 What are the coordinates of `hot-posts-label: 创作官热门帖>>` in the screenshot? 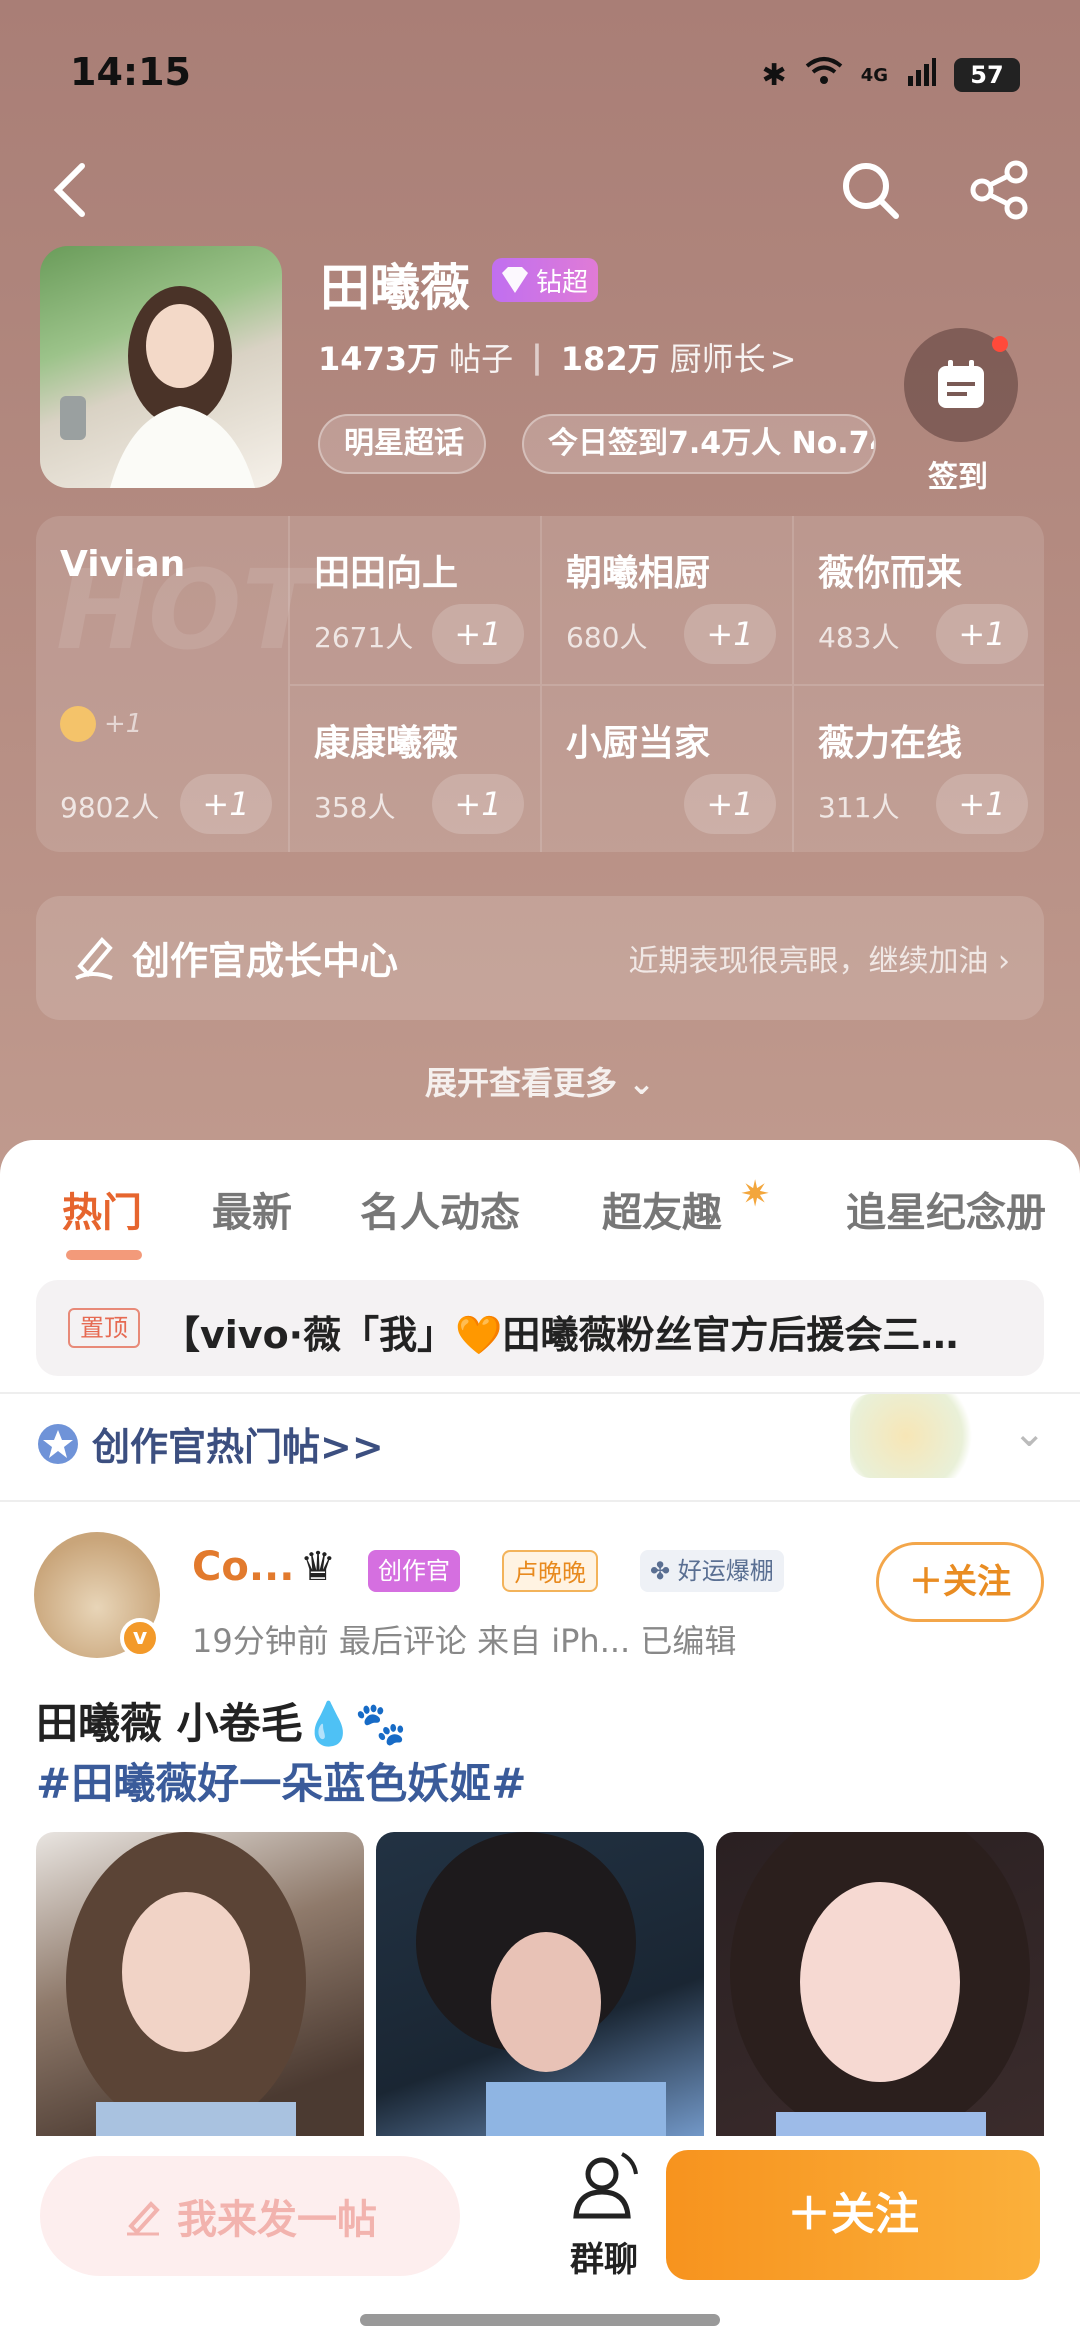 It's located at (238, 1447).